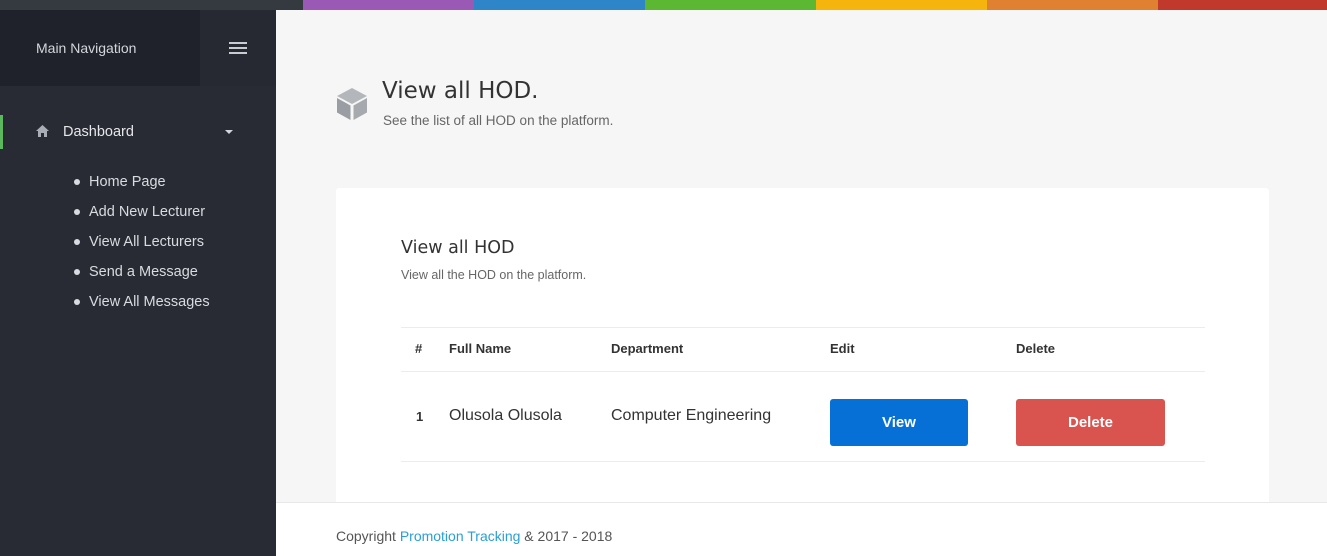 The image size is (1327, 556). What do you see at coordinates (458, 248) in the screenshot?
I see `card-title: View all HOD` at bounding box center [458, 248].